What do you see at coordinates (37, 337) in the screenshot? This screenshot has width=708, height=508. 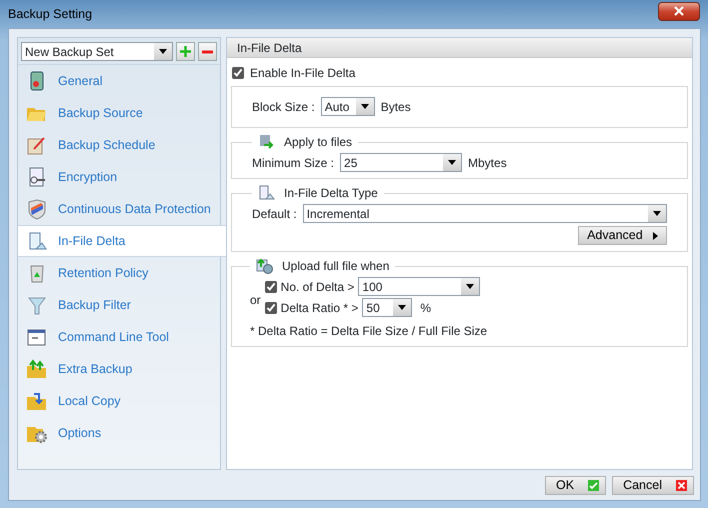 I see `terminal-icon` at bounding box center [37, 337].